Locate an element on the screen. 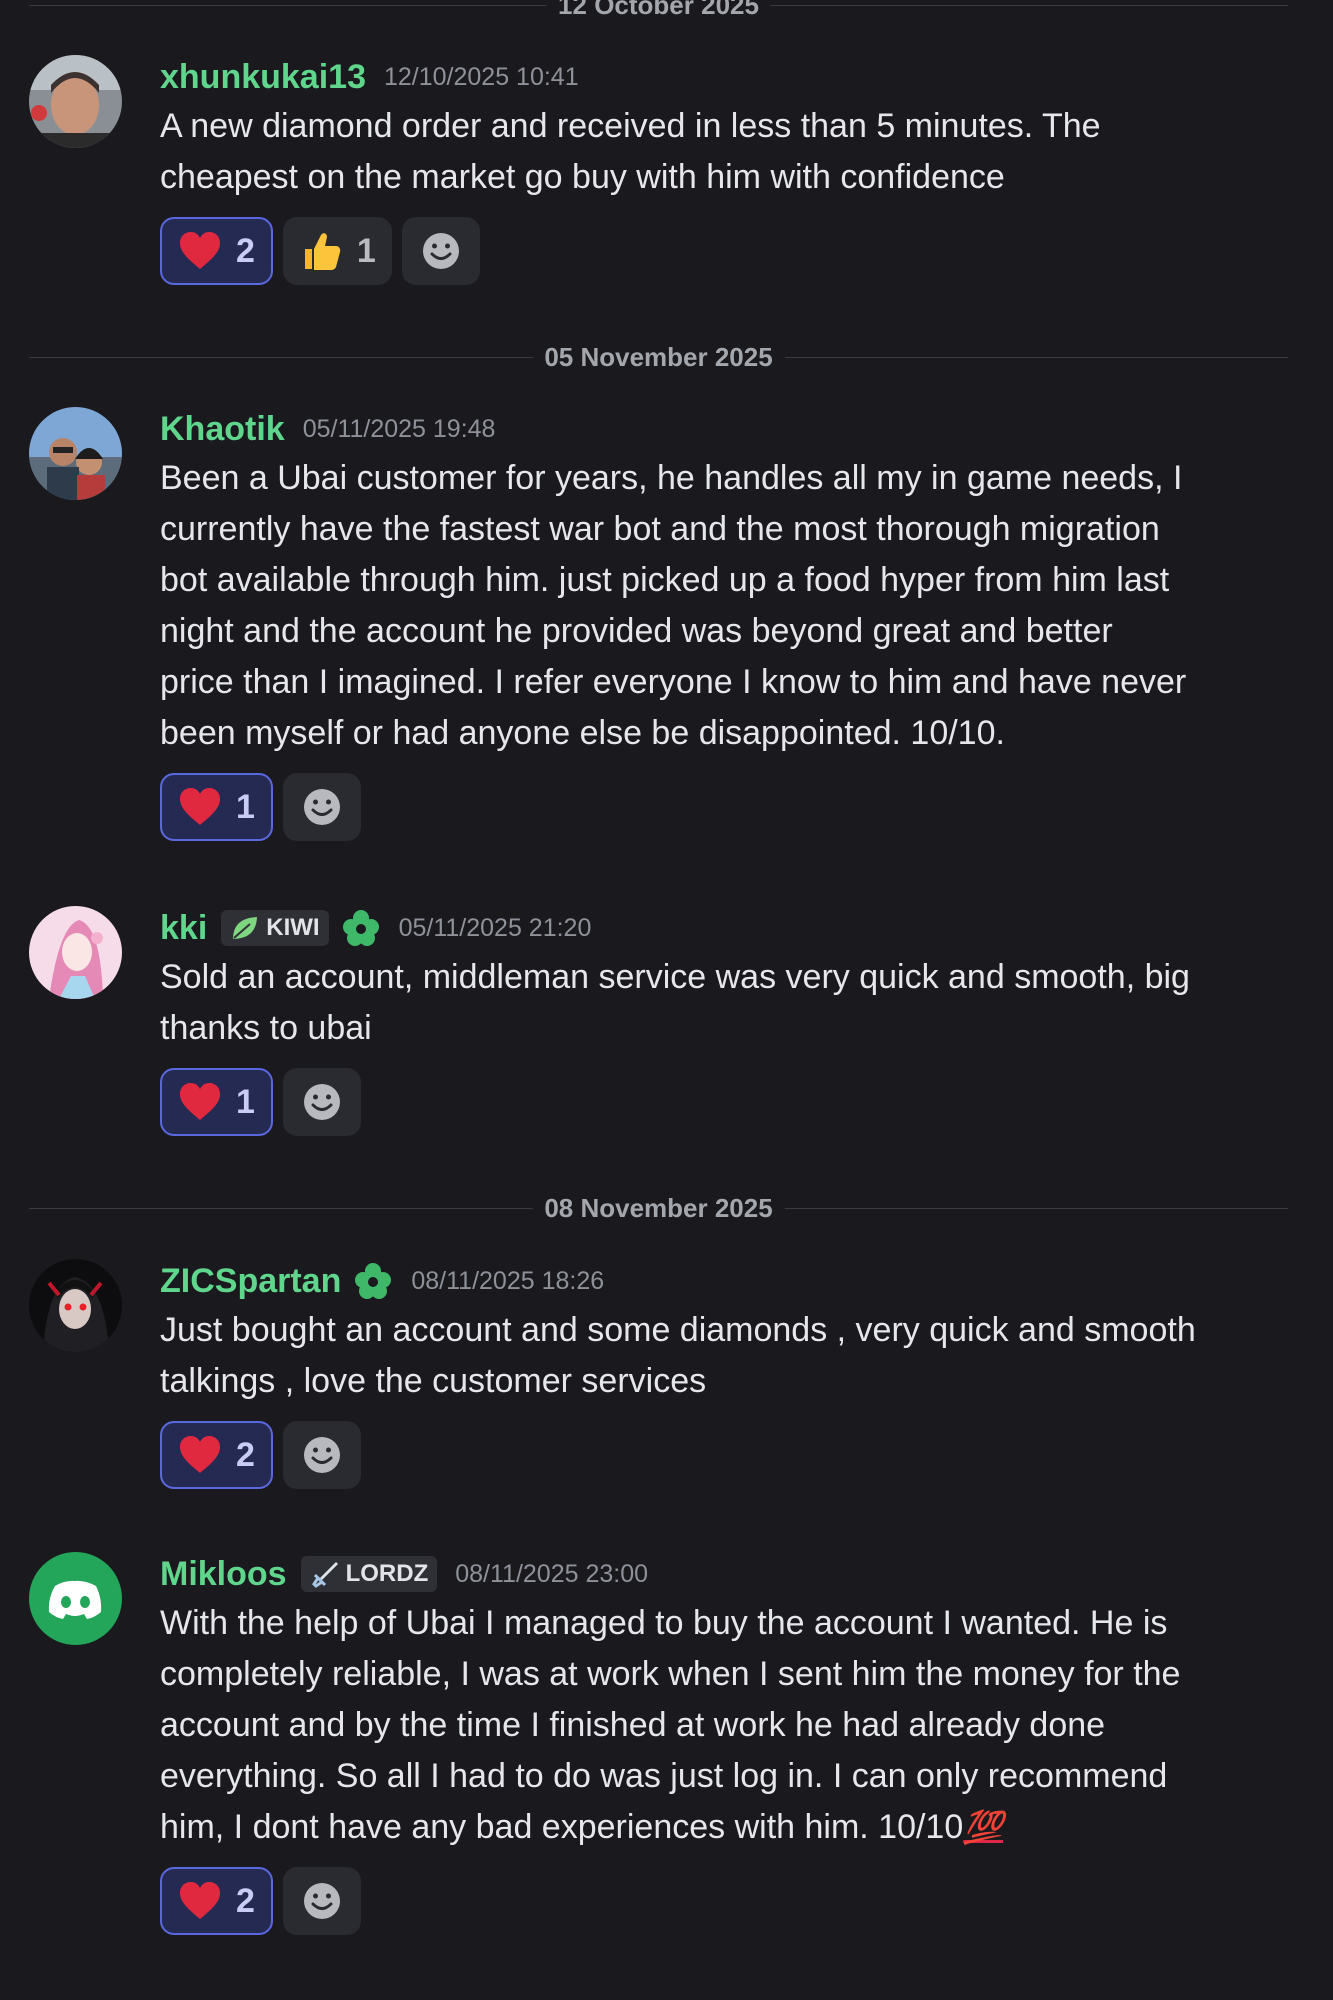  username: Mikloos is located at coordinates (223, 1574).